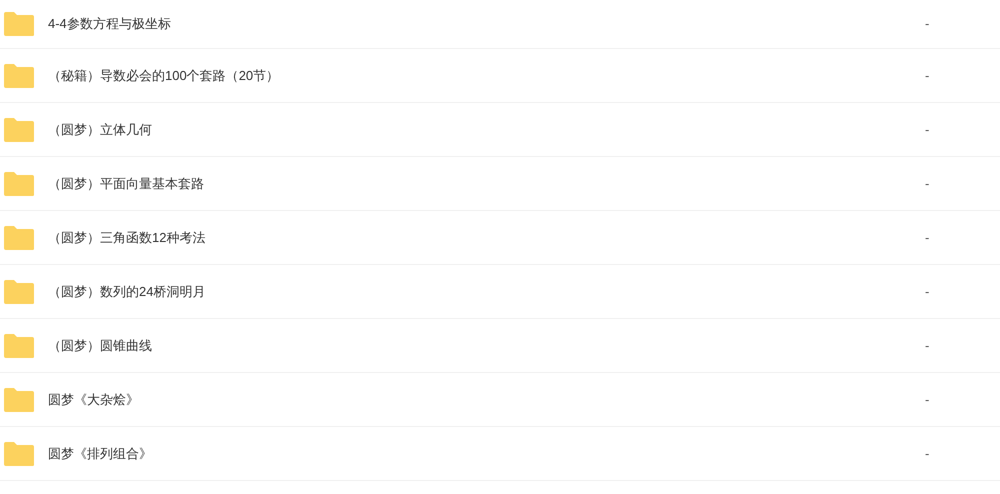 The width and height of the screenshot is (1000, 494). What do you see at coordinates (127, 292) in the screenshot?
I see `folder-name: （圆梦）数列的24桥洞明月` at bounding box center [127, 292].